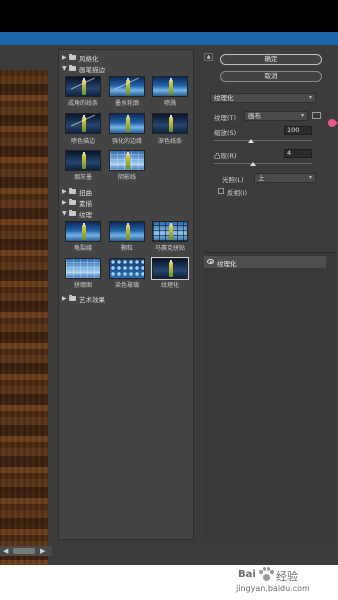  Describe the element at coordinates (247, 574) in the screenshot. I see `watermark-brand: Bai` at that location.